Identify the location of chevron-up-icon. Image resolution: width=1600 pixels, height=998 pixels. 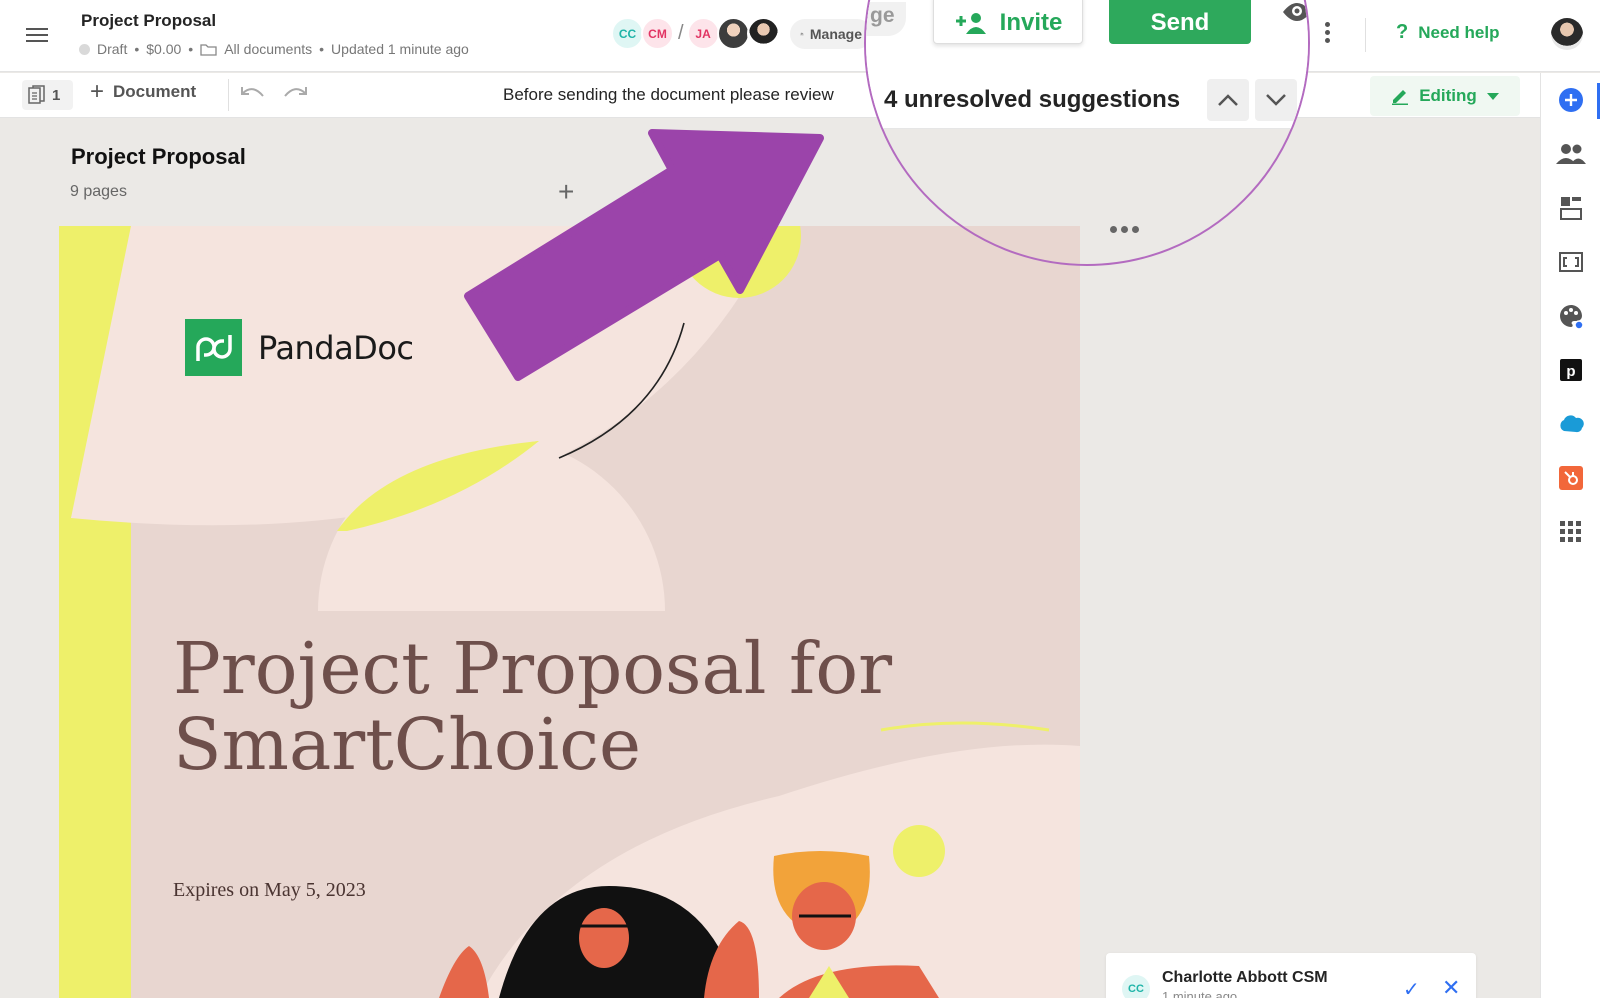
(1228, 100).